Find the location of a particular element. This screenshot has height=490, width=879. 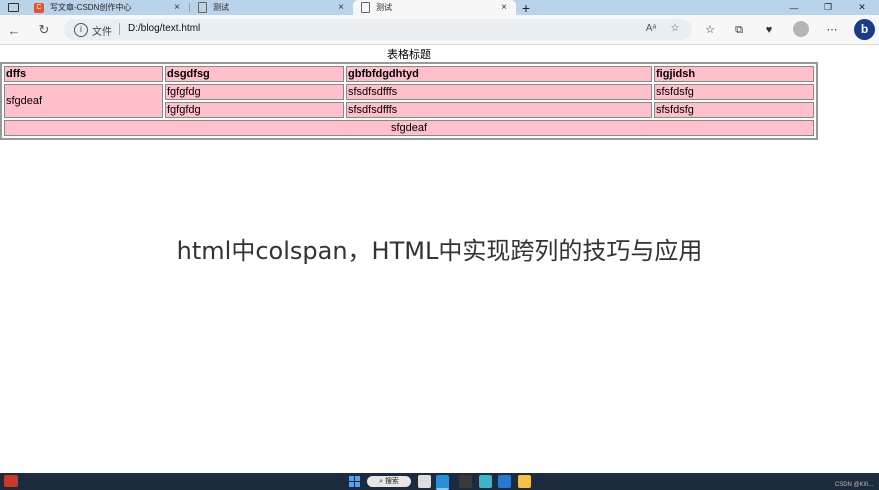

browser-essentials-icon: ♥ is located at coordinates (769, 30).